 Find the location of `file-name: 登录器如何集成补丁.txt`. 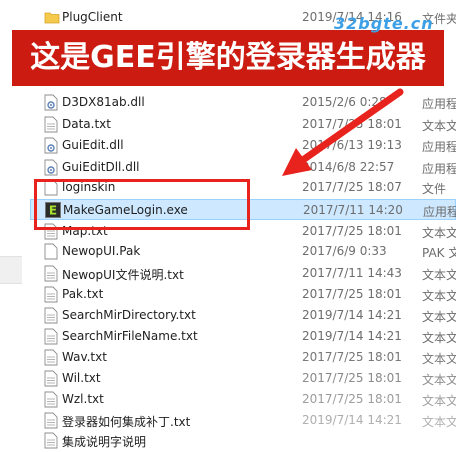

file-name: 登录器如何集成补丁.txt is located at coordinates (126, 422).